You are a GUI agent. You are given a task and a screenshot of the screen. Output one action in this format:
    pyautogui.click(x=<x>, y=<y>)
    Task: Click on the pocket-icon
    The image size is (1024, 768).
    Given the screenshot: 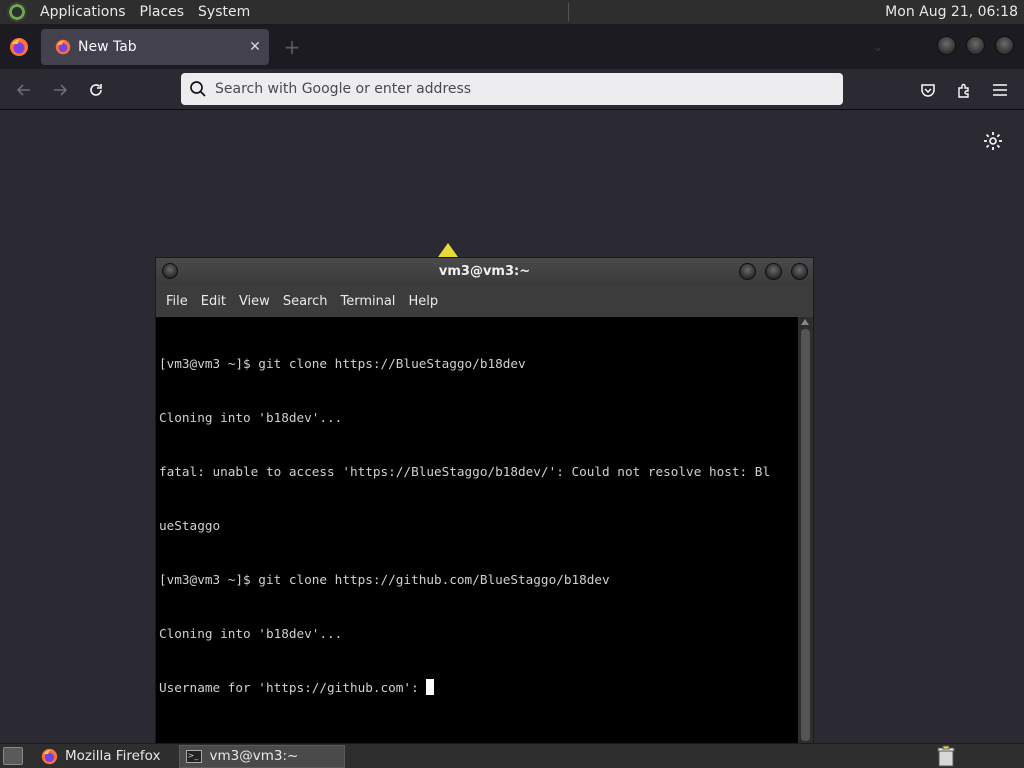 What is the action you would take?
    pyautogui.click(x=928, y=90)
    